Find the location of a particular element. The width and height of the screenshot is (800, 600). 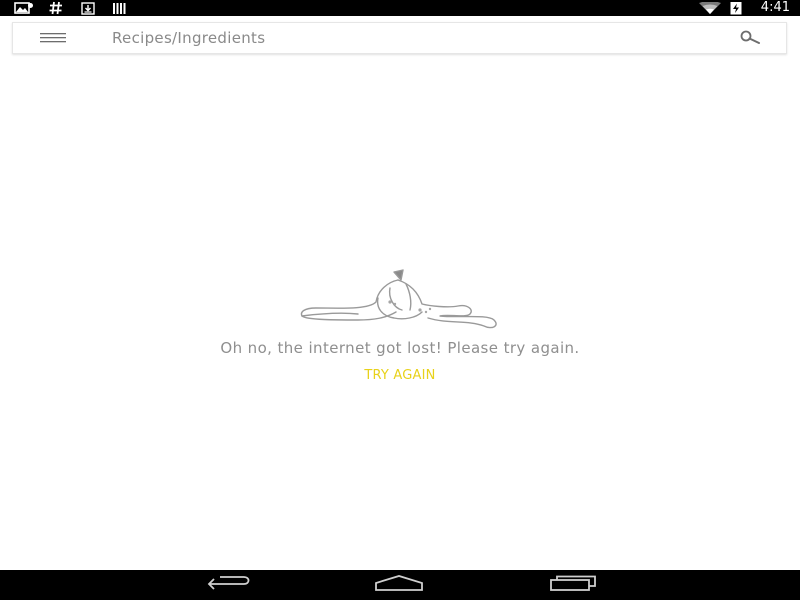

search-toolbar: Recipes/Ingredients is located at coordinates (399, 38).